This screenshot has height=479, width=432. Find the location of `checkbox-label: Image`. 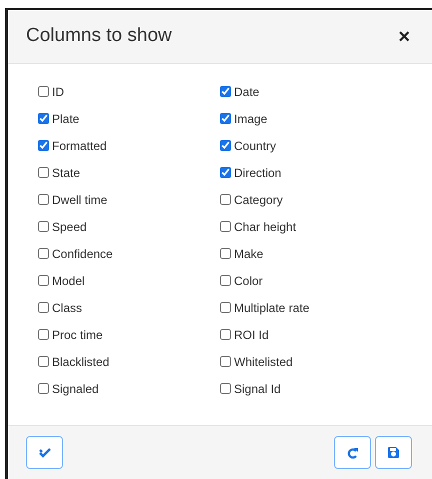

checkbox-label: Image is located at coordinates (251, 119).